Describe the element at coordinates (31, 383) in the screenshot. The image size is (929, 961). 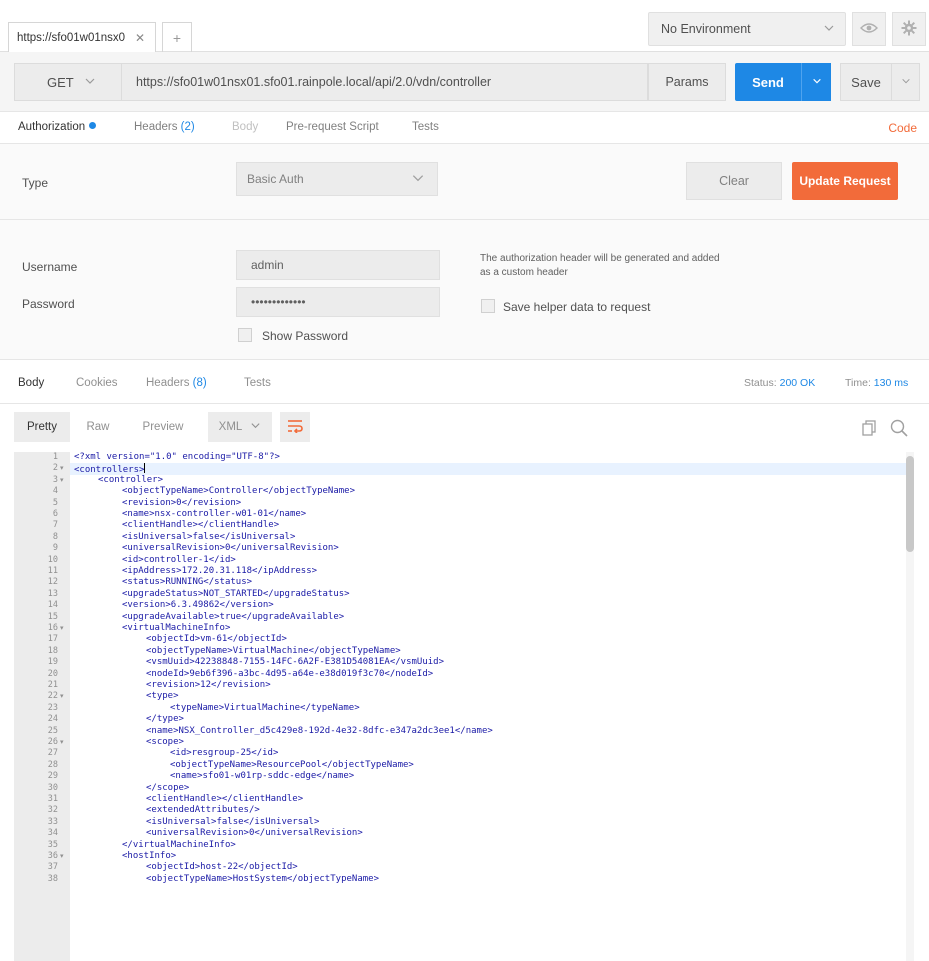
I see `tab-response-body: Body` at that location.